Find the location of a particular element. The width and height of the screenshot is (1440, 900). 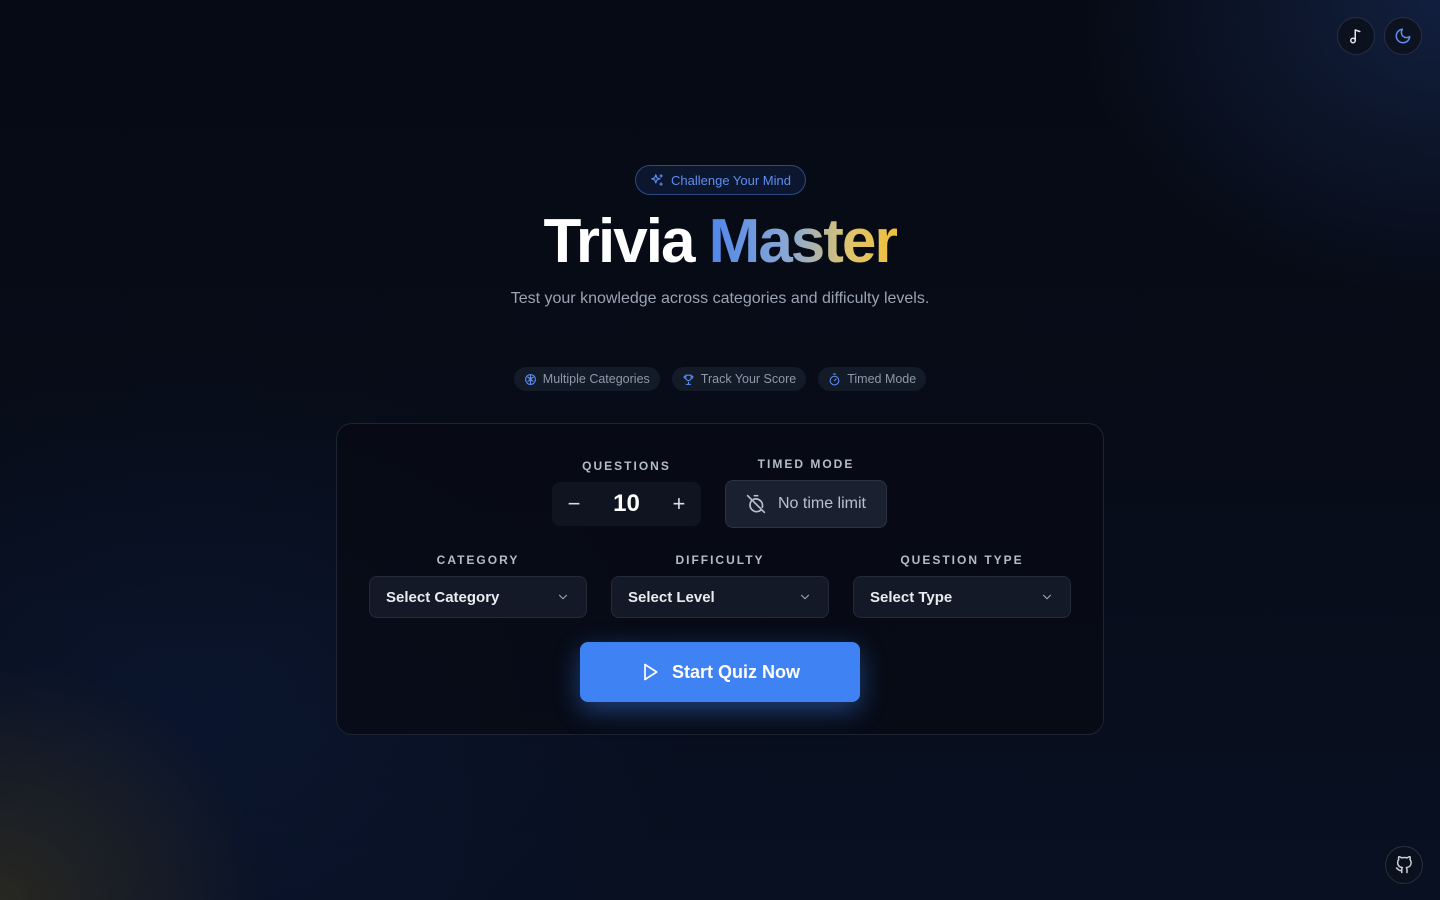

trophy-icon is located at coordinates (688, 379).